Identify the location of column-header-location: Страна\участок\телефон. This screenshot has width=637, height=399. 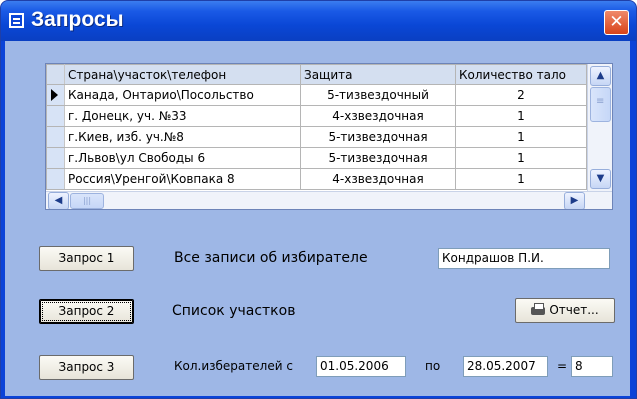
(182, 74).